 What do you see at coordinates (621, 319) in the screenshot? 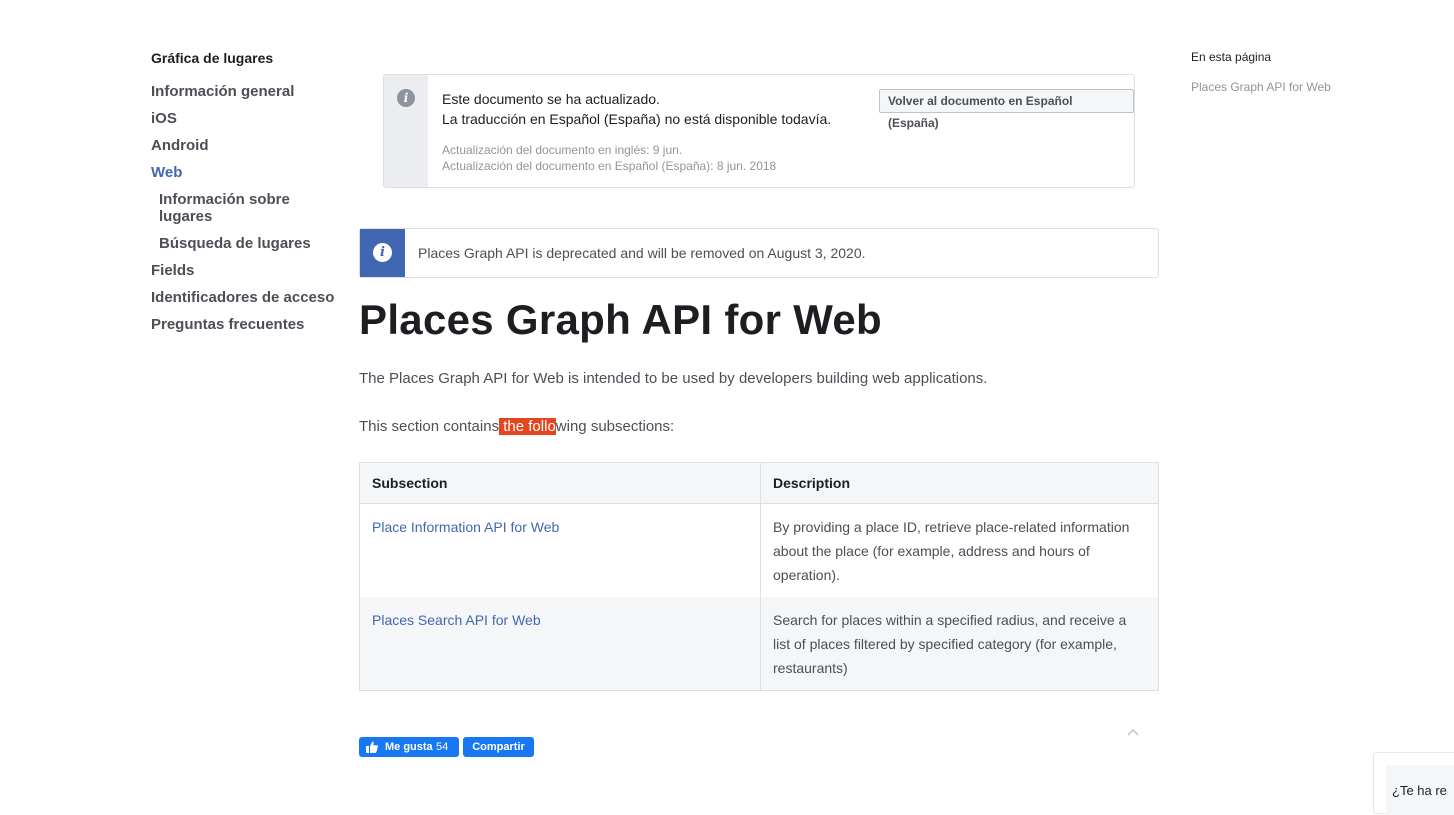
I see `page-title: Places Graph API for Web` at bounding box center [621, 319].